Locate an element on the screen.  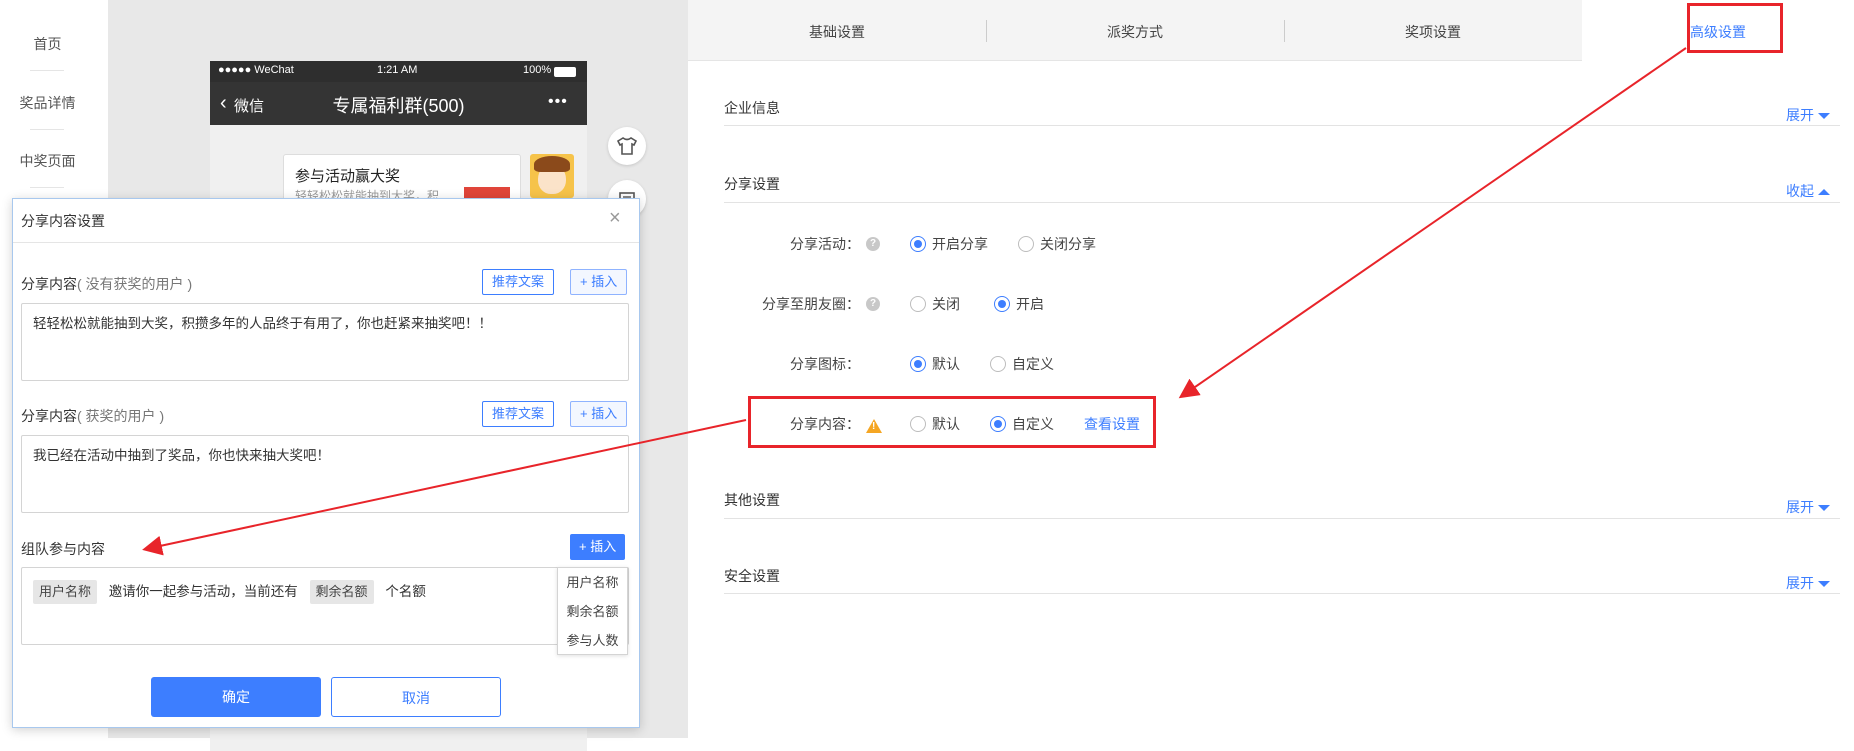
section-title-enterprise: 企业信息 is located at coordinates (752, 108).